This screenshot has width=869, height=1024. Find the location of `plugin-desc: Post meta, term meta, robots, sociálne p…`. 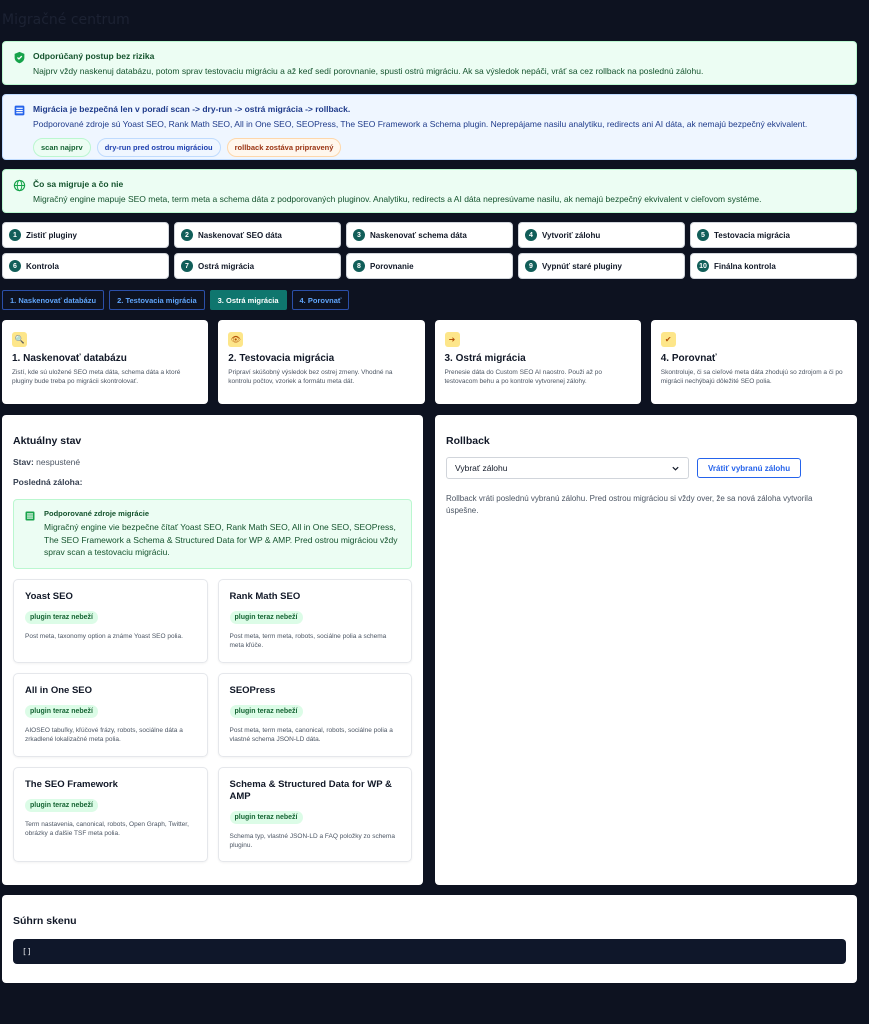

plugin-desc: Post meta, term meta, robots, sociálne p… is located at coordinates (308, 641).